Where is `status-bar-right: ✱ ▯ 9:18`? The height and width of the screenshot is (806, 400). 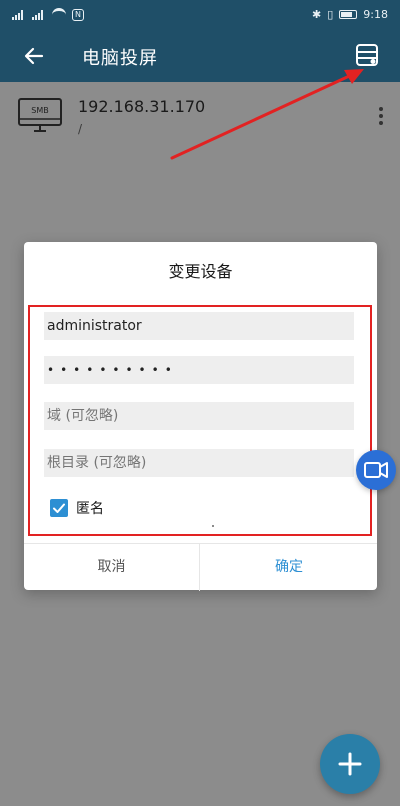 status-bar-right: ✱ ▯ 9:18 is located at coordinates (350, 14).